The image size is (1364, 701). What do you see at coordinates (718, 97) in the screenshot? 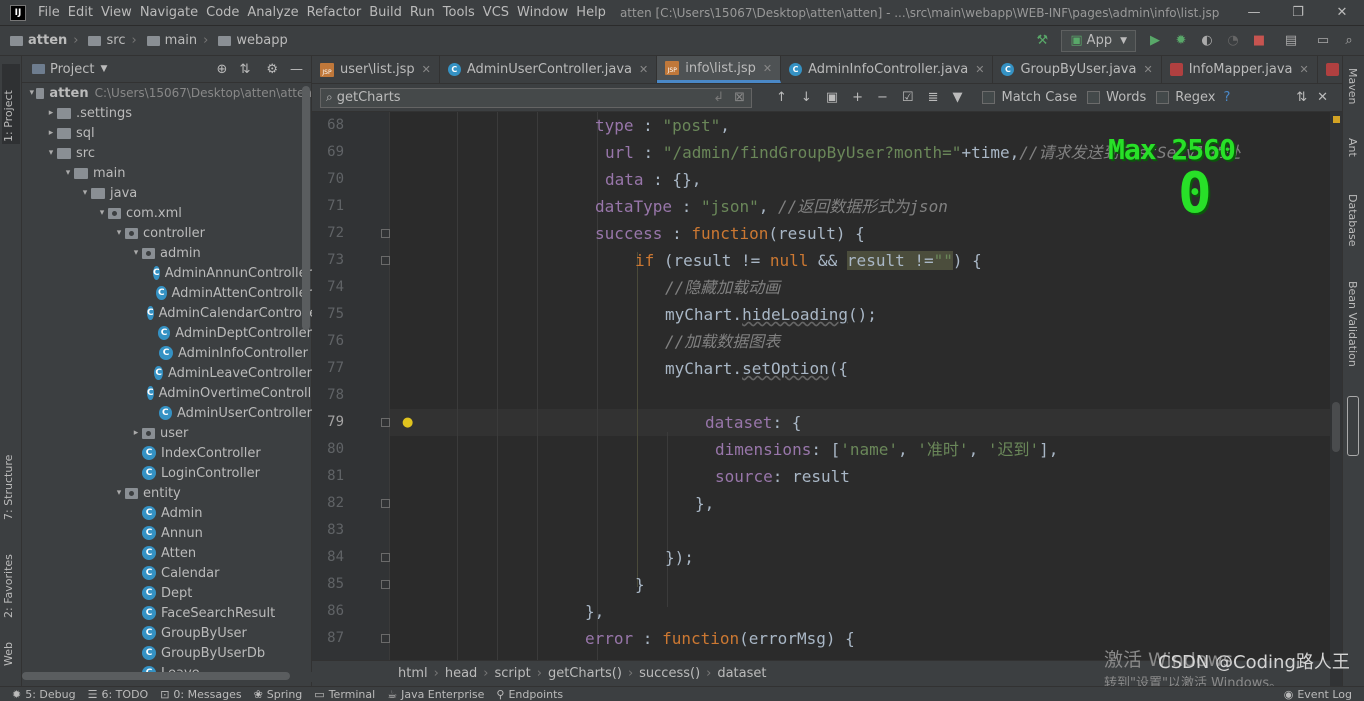
I see `new-line-icon: ↲` at bounding box center [718, 97].